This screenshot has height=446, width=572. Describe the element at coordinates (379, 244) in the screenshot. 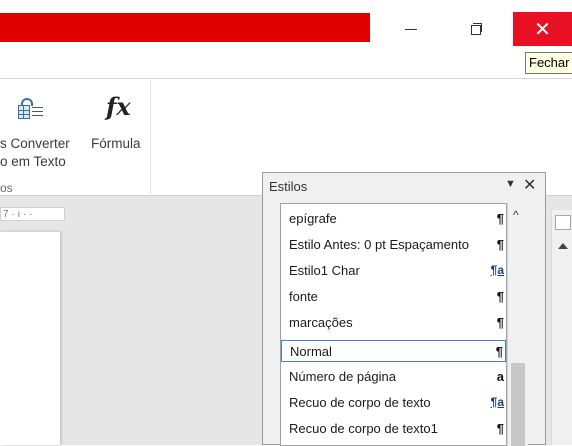

I see `style-name: Estilo Antes: 0 pt Espaçamento` at that location.